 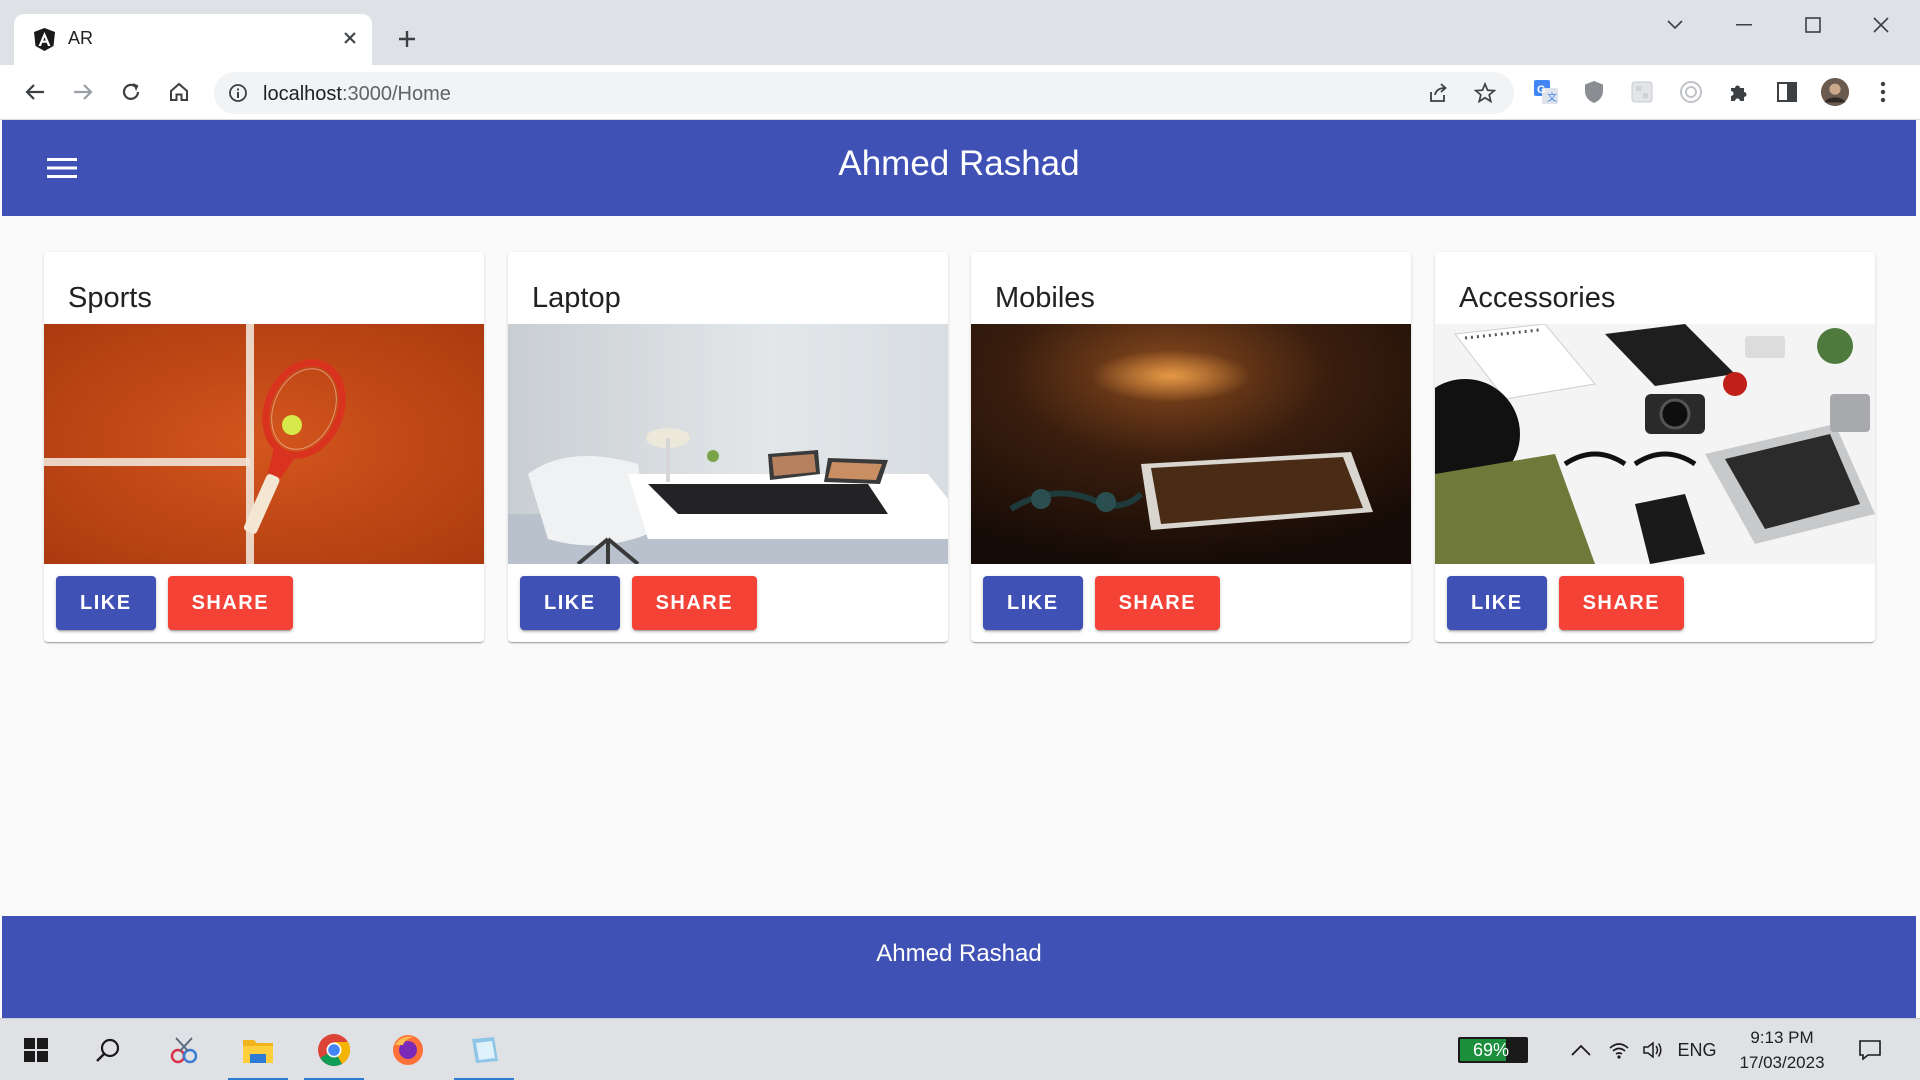 I want to click on card-title: Laptop, so click(x=576, y=298).